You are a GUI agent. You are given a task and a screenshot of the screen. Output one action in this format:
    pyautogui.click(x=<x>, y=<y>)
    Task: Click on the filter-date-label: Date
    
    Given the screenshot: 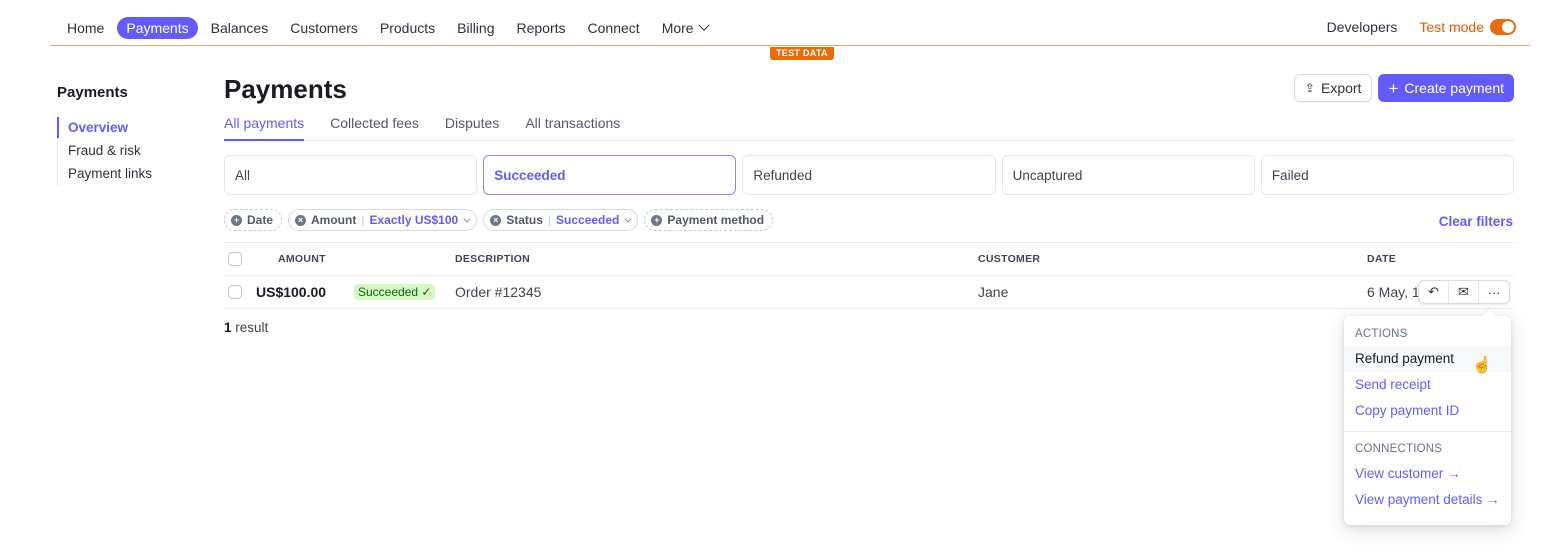 What is the action you would take?
    pyautogui.click(x=260, y=220)
    